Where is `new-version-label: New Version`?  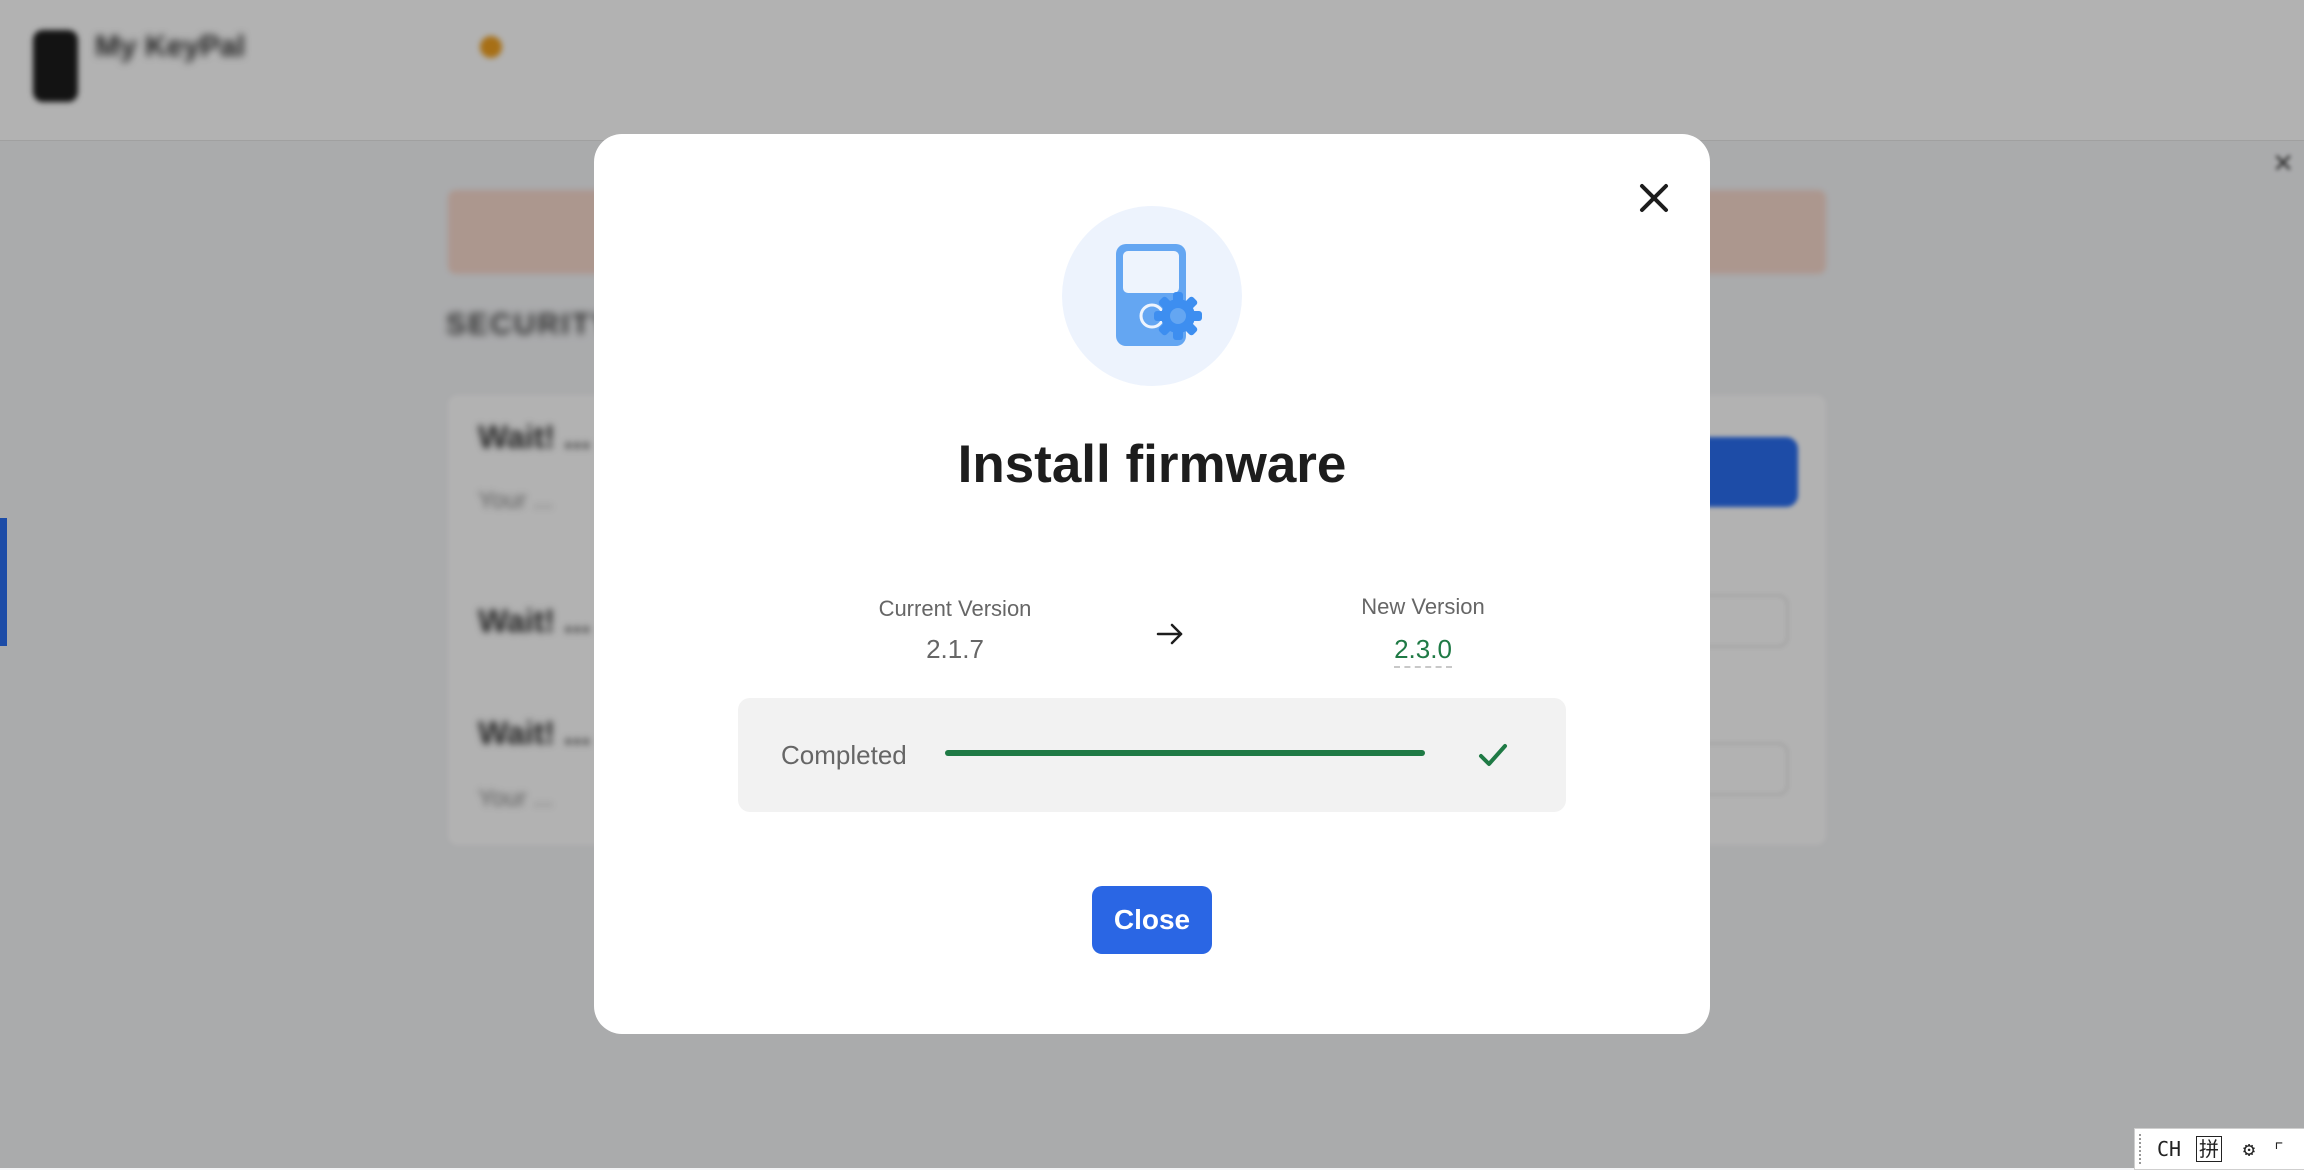 new-version-label: New Version is located at coordinates (1423, 606).